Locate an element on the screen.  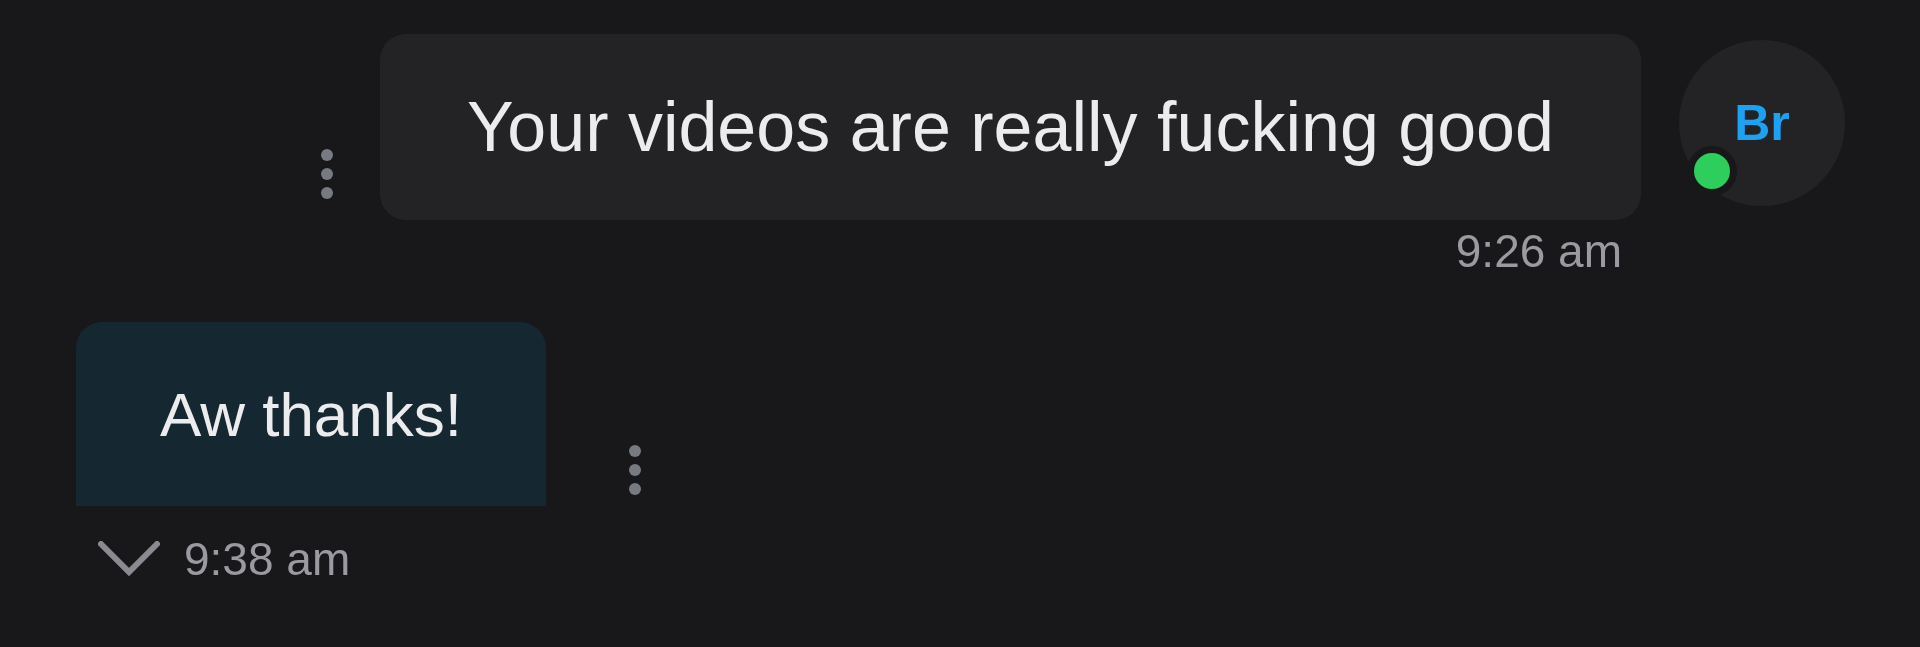
chevron-down-icon is located at coordinates (129, 559).